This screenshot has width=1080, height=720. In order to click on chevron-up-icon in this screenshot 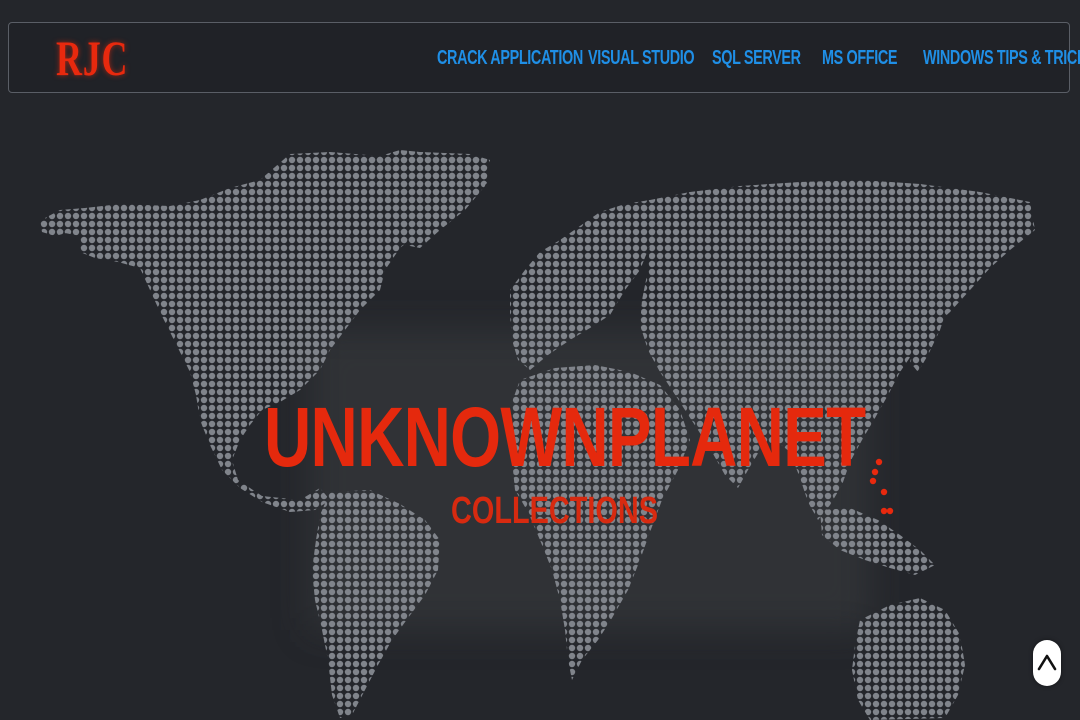, I will do `click(1047, 662)`.